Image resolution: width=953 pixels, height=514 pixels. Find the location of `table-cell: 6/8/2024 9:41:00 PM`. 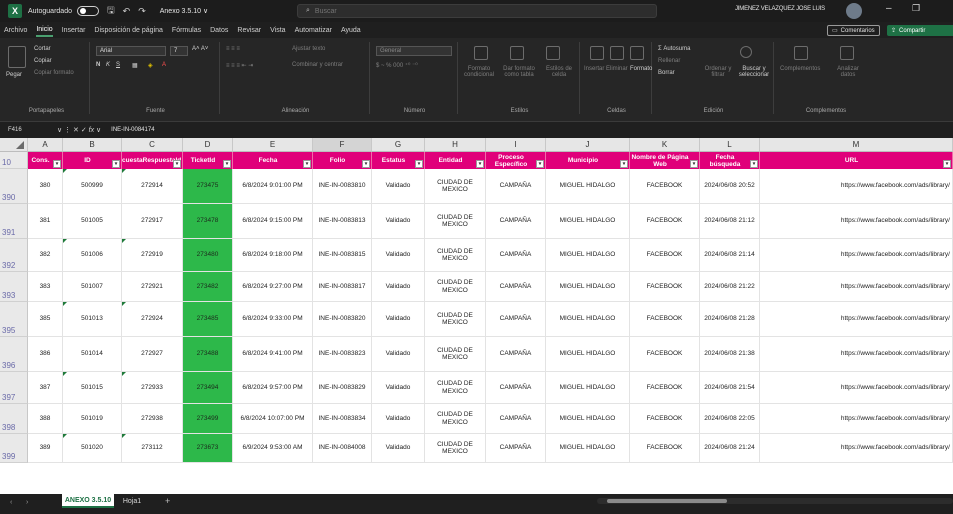

table-cell: 6/8/2024 9:41:00 PM is located at coordinates (273, 354).